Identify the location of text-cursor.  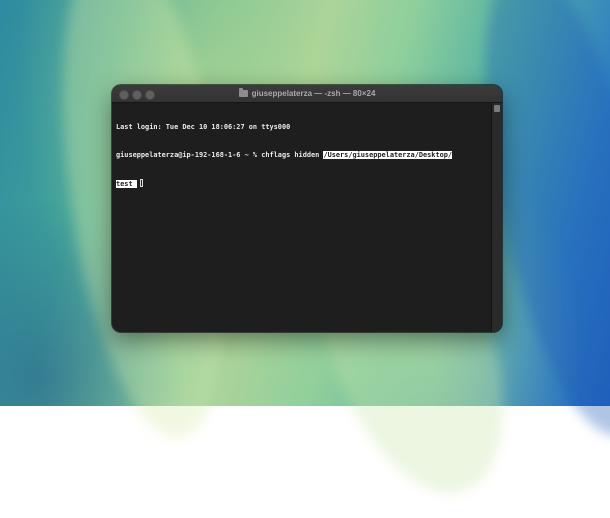
(141, 183).